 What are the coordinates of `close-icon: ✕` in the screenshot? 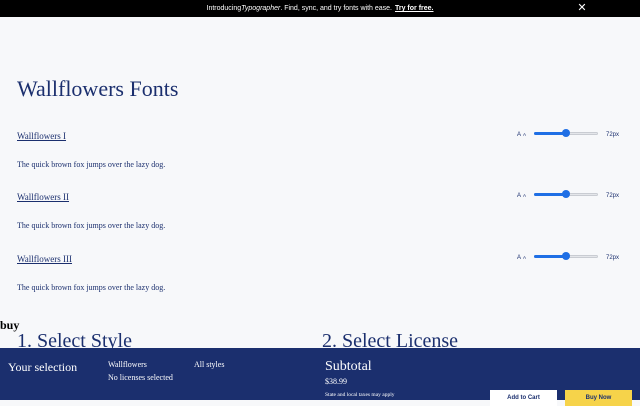 It's located at (582, 8).